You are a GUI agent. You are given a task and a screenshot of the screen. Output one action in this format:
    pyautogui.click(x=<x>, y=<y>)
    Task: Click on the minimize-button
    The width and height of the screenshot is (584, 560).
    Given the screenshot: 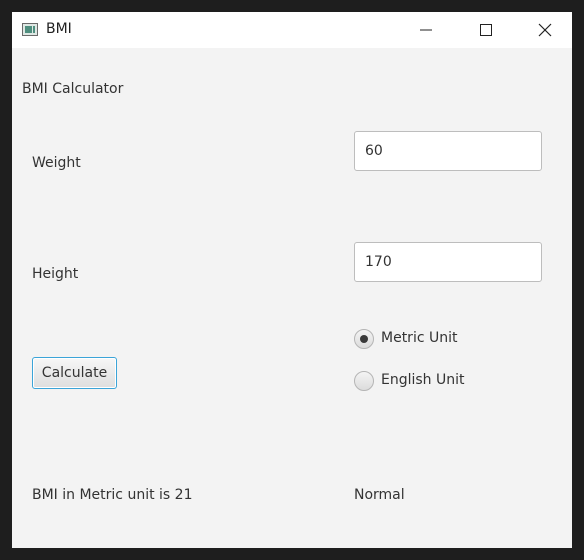 What is the action you would take?
    pyautogui.click(x=427, y=30)
    